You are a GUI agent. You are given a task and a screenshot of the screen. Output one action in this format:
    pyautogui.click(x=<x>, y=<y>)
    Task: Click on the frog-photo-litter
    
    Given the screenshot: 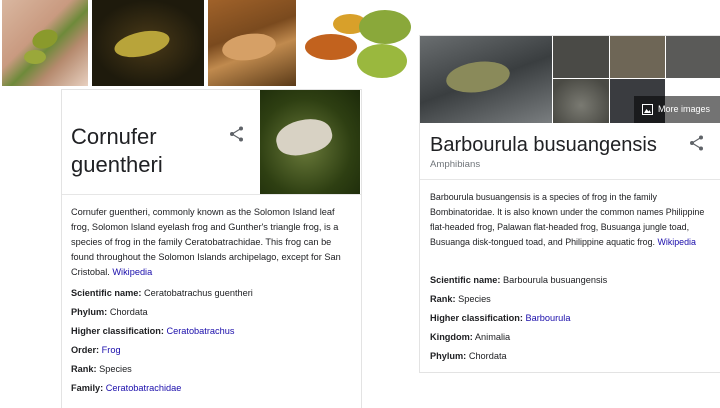 What is the action you would take?
    pyautogui.click(x=252, y=43)
    